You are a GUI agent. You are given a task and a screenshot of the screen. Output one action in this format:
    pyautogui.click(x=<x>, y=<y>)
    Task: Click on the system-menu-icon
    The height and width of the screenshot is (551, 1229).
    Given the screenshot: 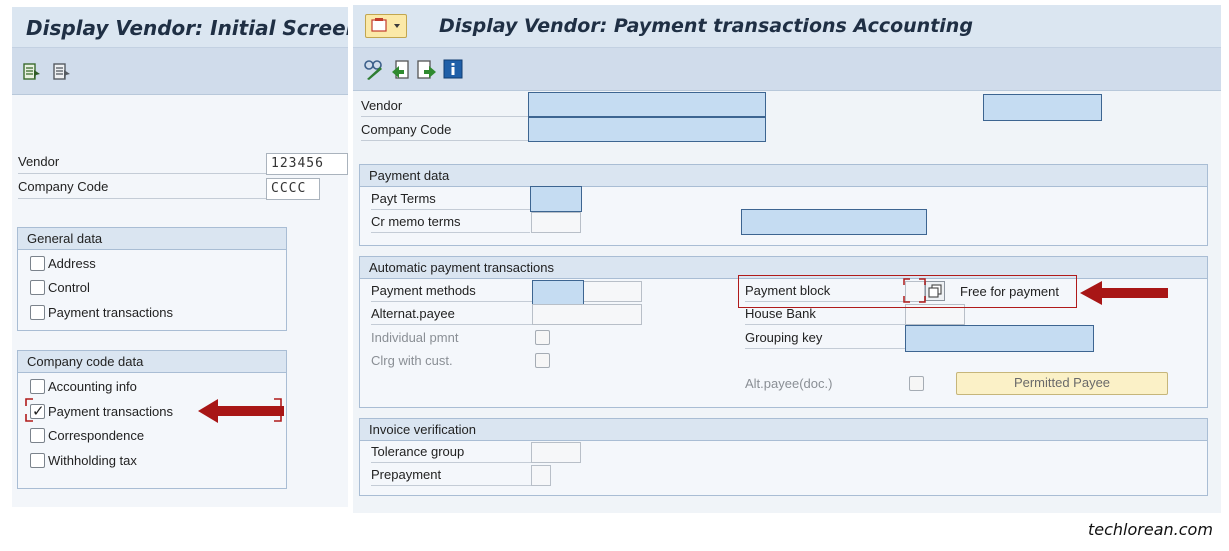 What is the action you would take?
    pyautogui.click(x=386, y=26)
    